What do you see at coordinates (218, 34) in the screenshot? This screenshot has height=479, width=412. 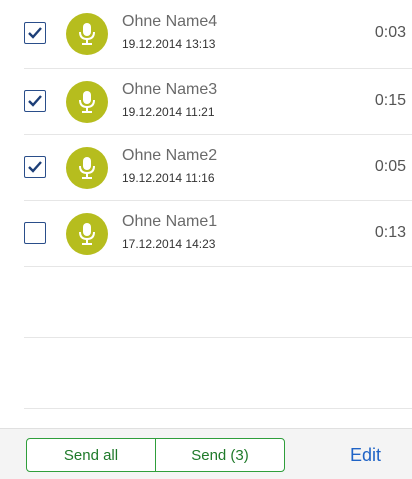 I see `list-item: Ohne Name4 19.12.2014 13:13 0:03` at bounding box center [218, 34].